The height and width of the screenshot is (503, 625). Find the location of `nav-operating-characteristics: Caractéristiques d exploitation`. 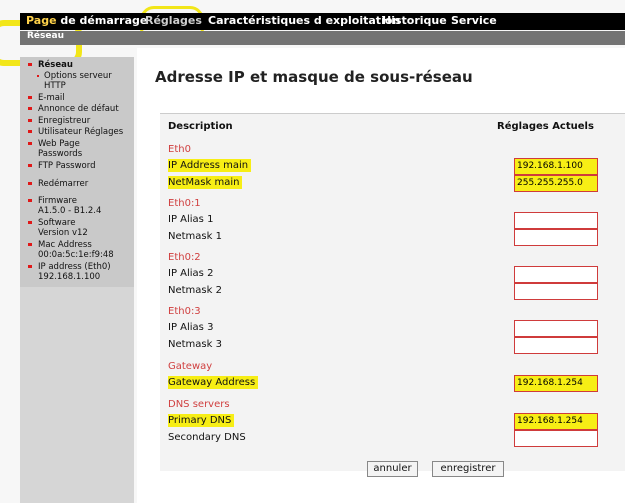

nav-operating-characteristics: Caractéristiques d exploitation is located at coordinates (304, 20).